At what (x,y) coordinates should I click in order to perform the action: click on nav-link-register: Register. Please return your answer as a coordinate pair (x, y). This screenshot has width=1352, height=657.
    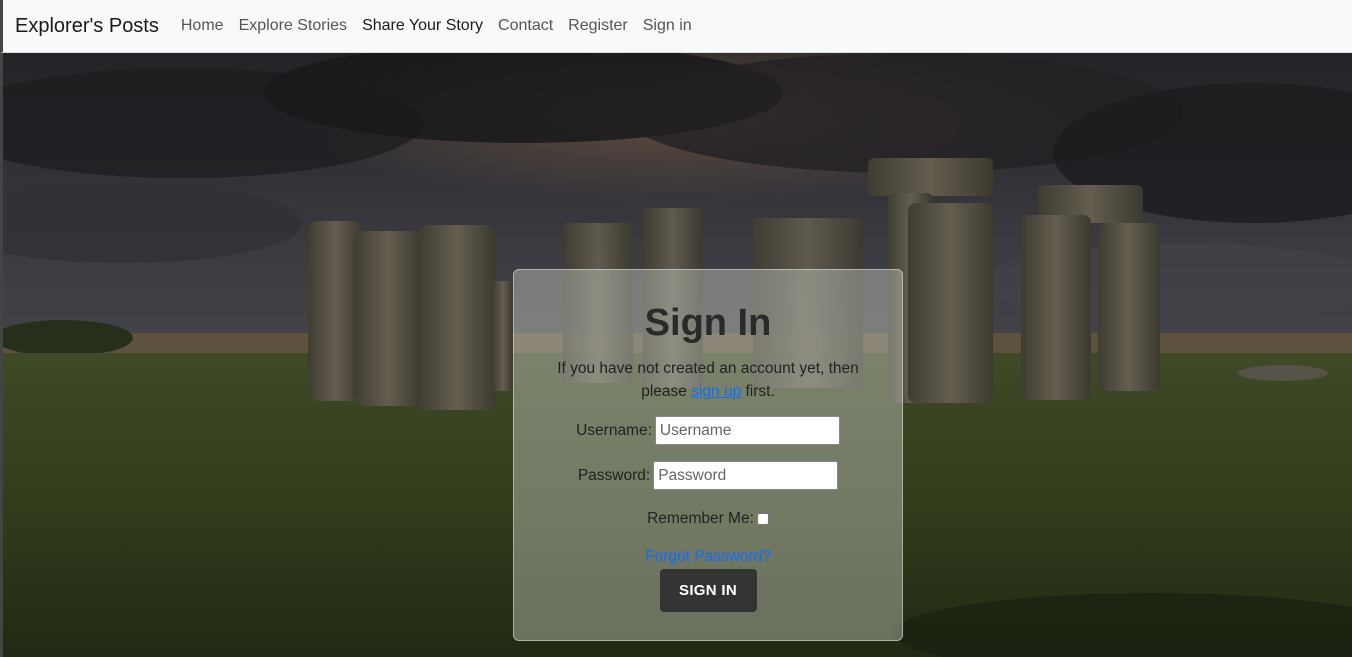
    Looking at the image, I should click on (598, 26).